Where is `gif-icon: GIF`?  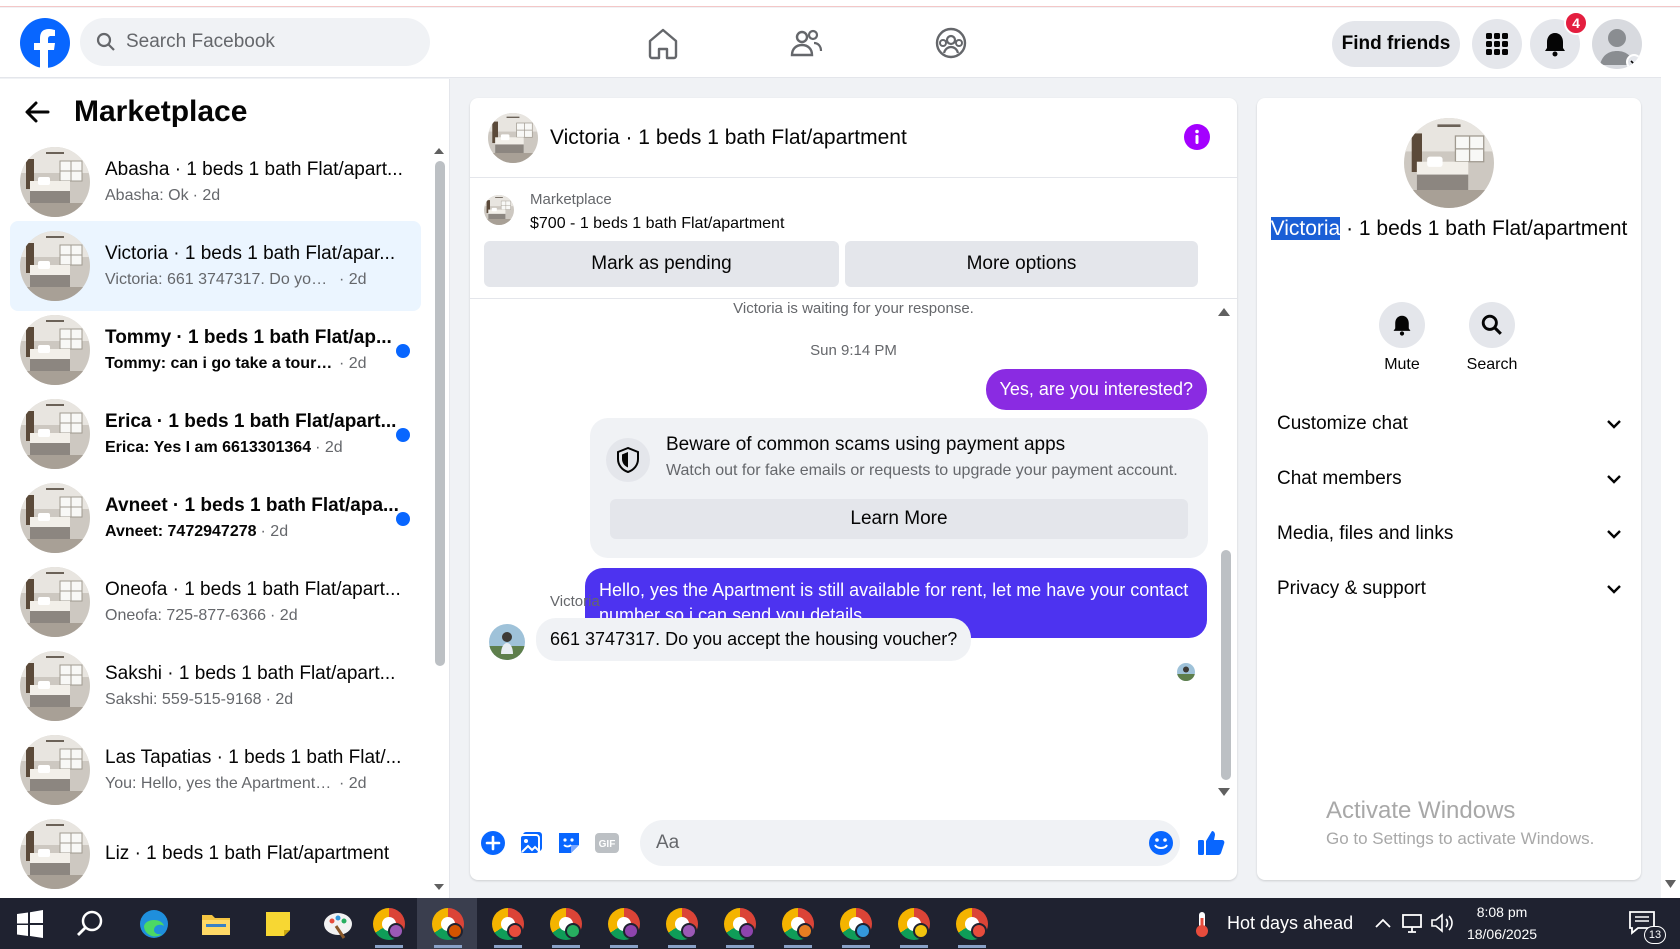
gif-icon: GIF is located at coordinates (607, 843).